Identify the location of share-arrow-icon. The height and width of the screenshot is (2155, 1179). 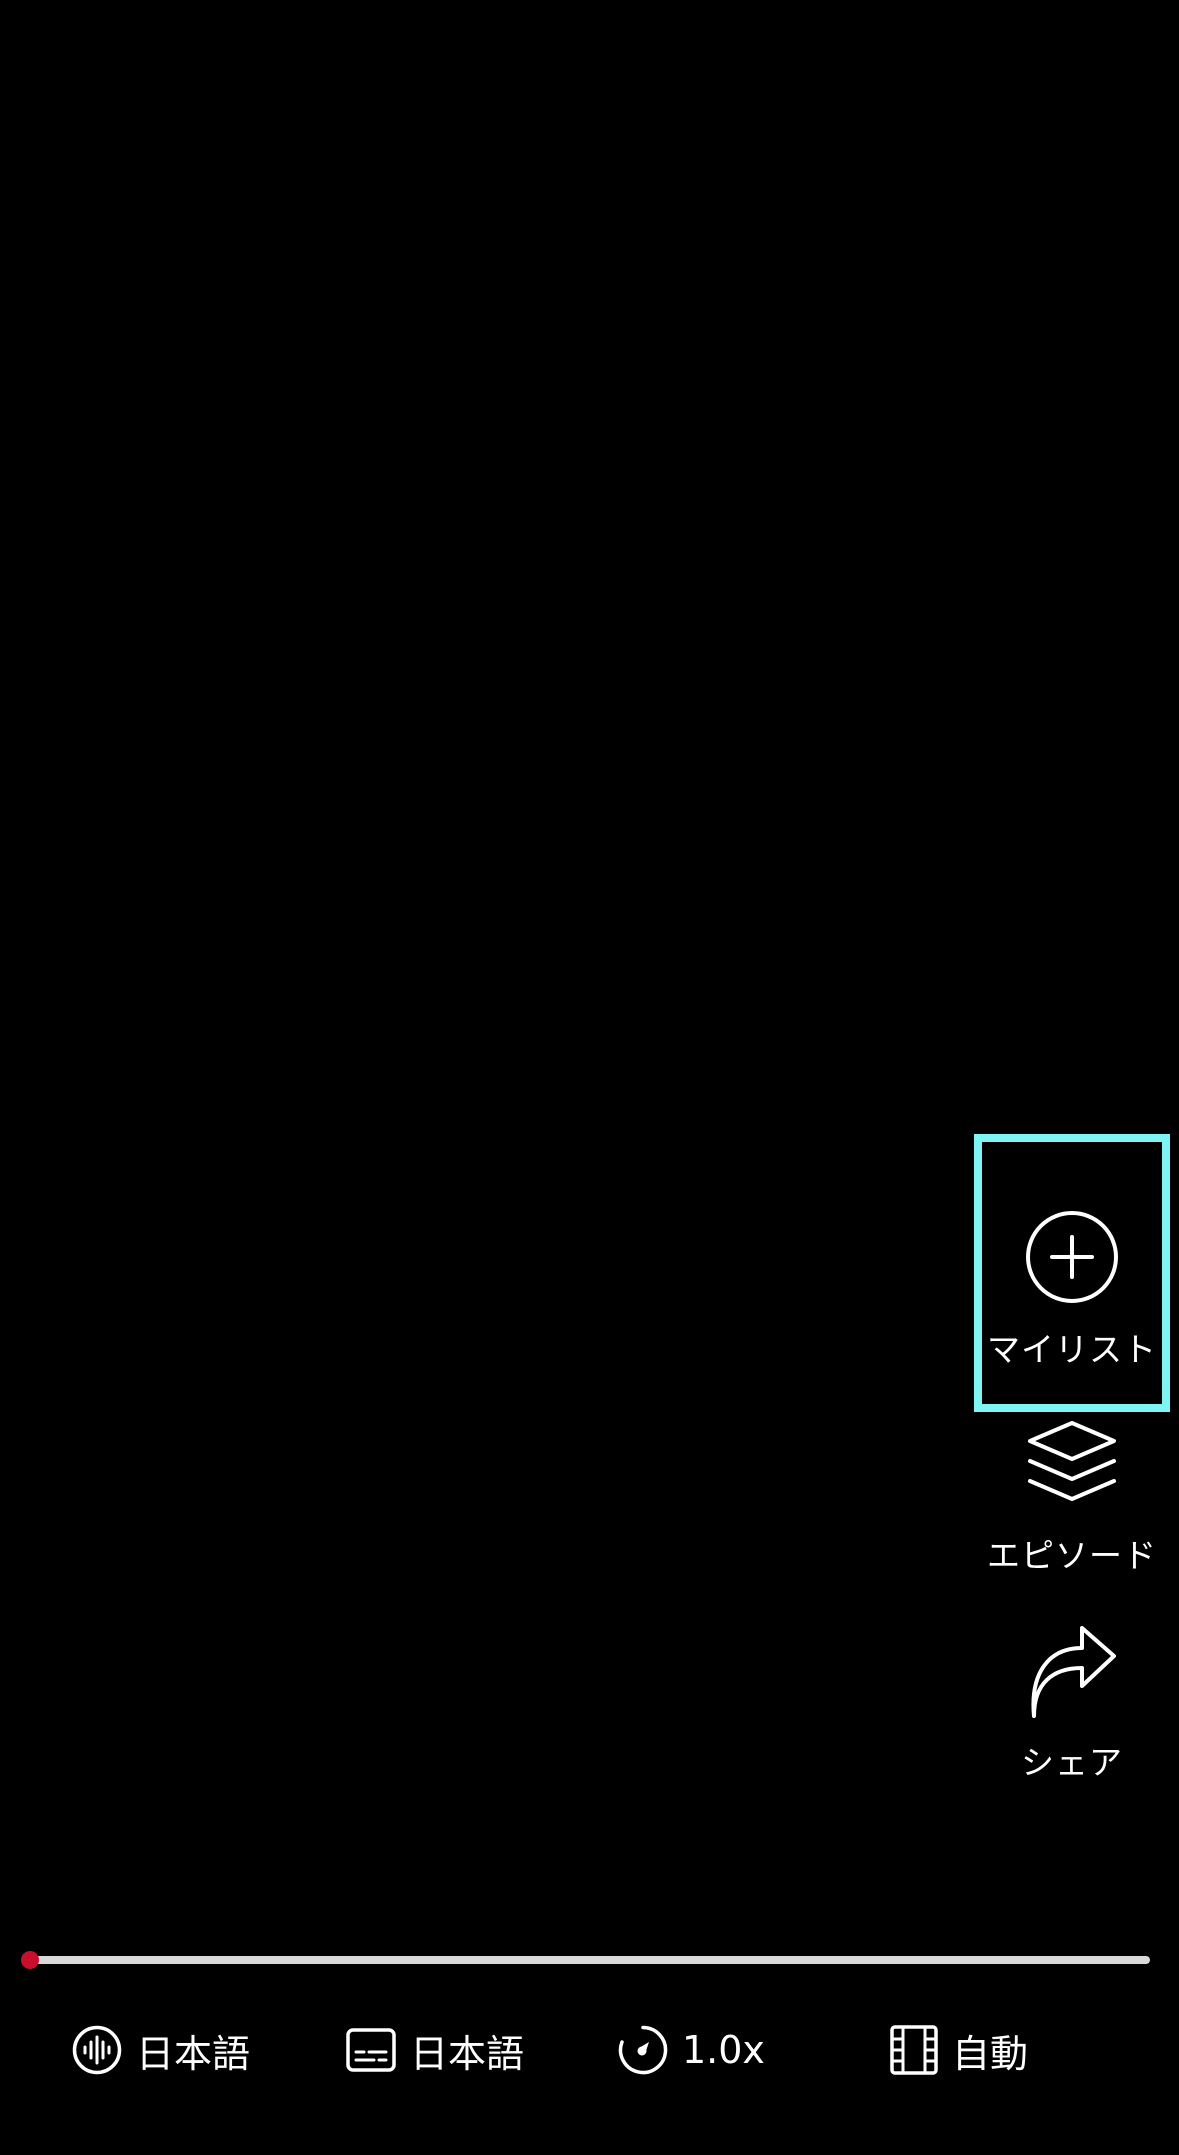
(1073, 1672).